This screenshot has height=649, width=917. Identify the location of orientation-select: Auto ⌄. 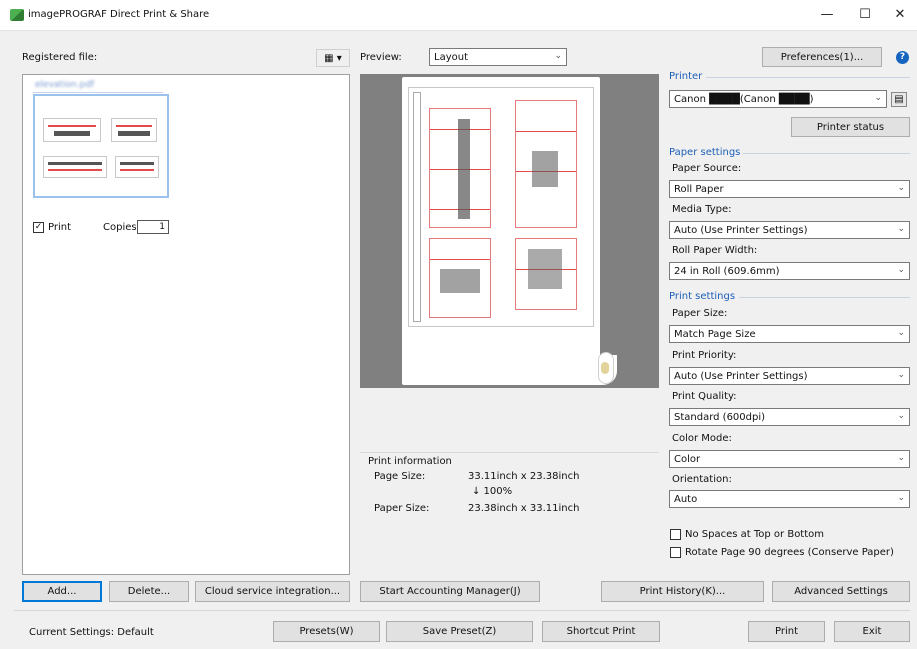
(789, 499).